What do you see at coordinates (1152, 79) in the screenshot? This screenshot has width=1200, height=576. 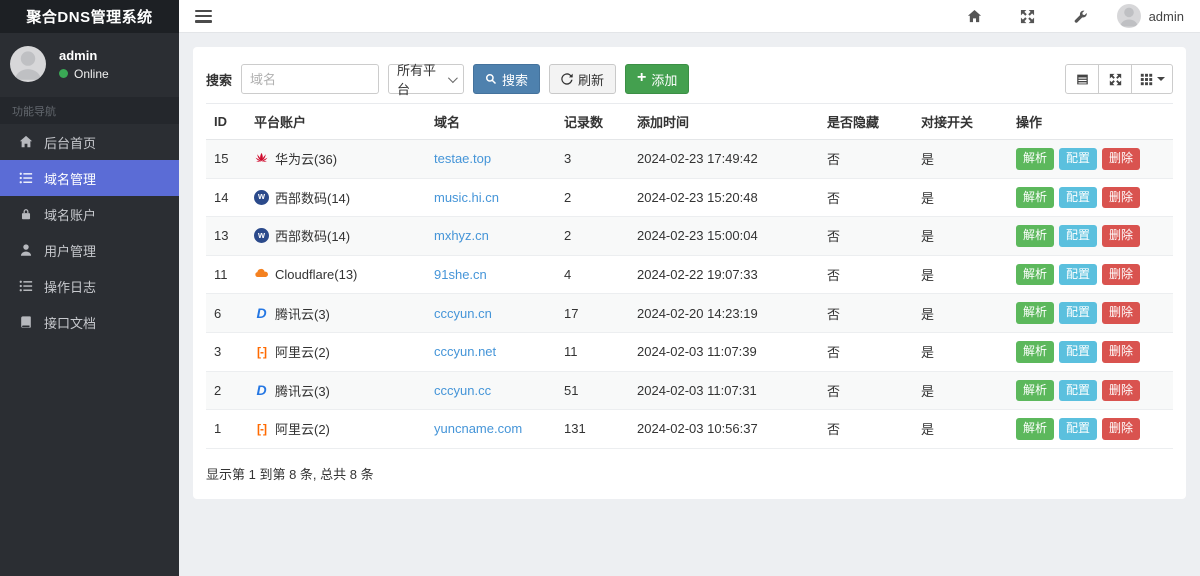 I see `columns-button` at bounding box center [1152, 79].